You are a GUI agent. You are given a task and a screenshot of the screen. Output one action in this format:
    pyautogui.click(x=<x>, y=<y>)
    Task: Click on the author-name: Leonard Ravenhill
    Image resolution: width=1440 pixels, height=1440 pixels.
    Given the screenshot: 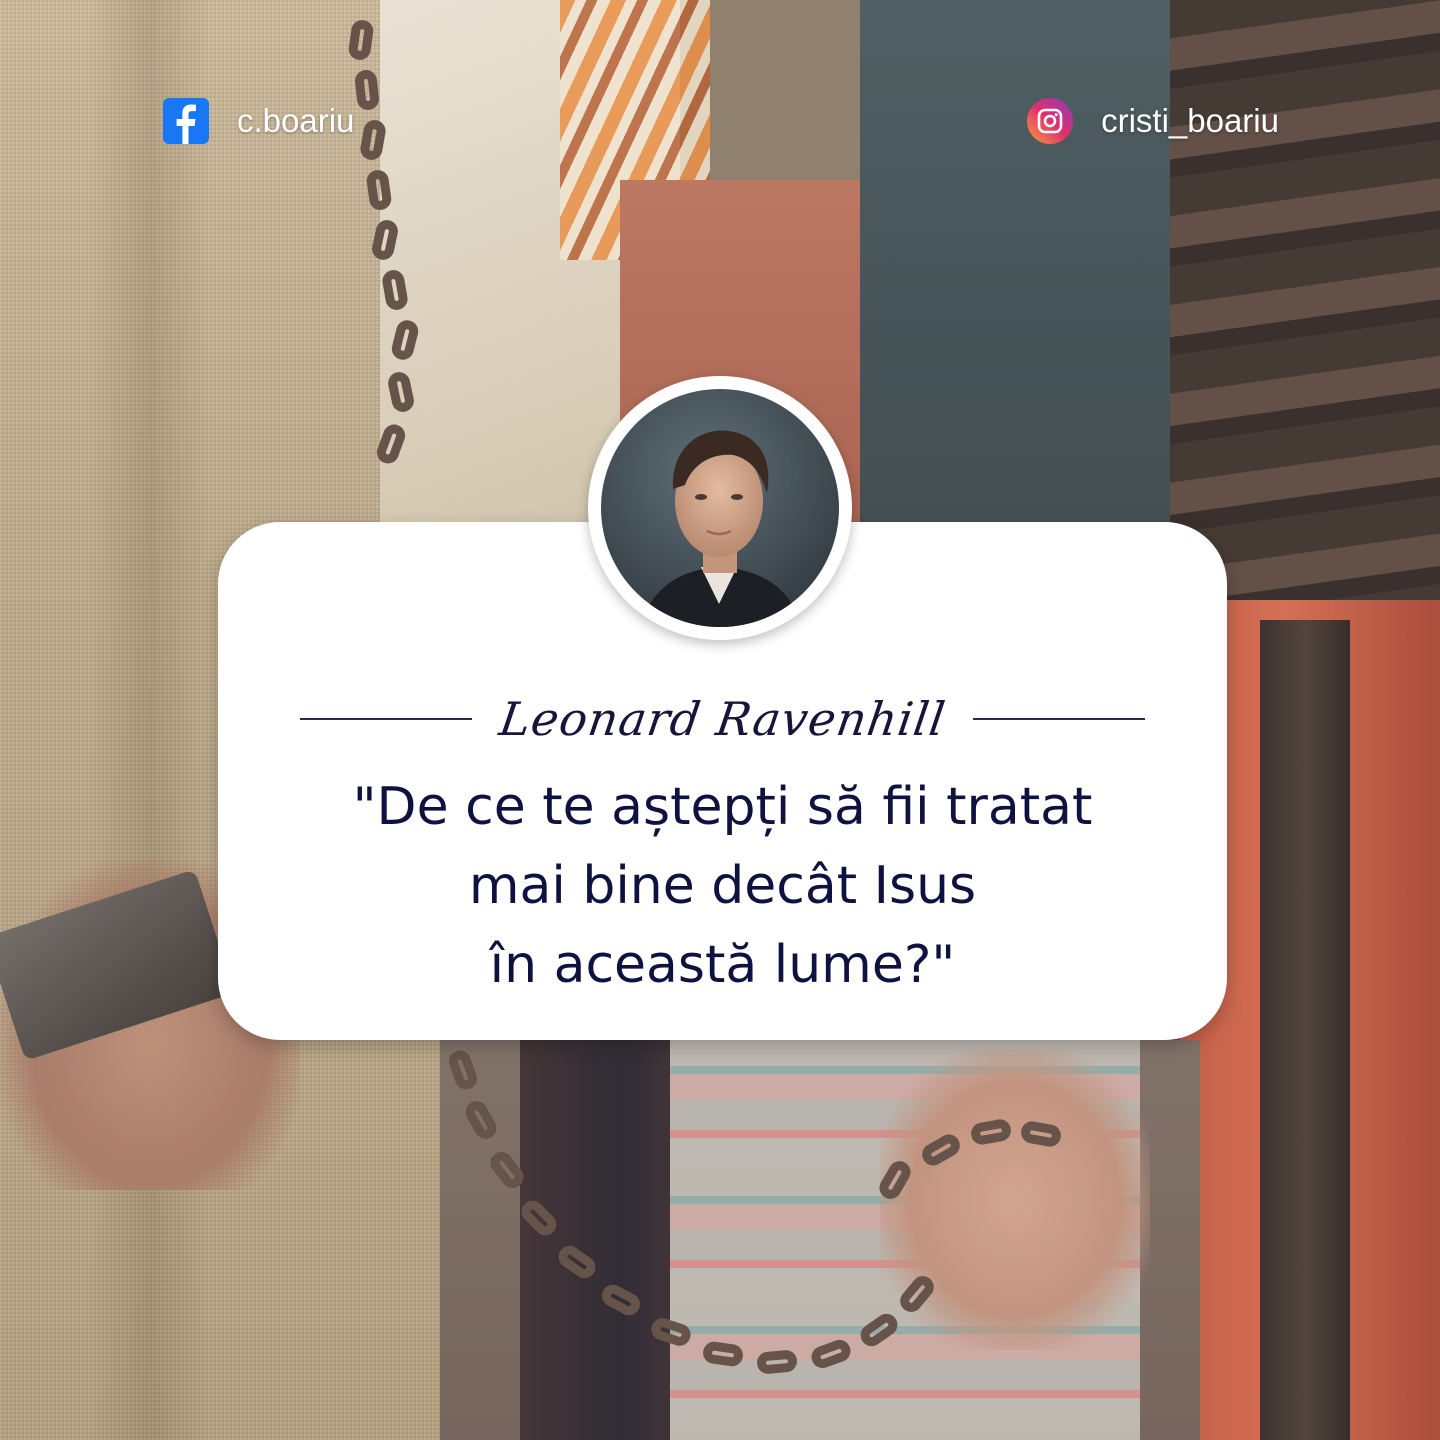 What is the action you would take?
    pyautogui.click(x=722, y=719)
    